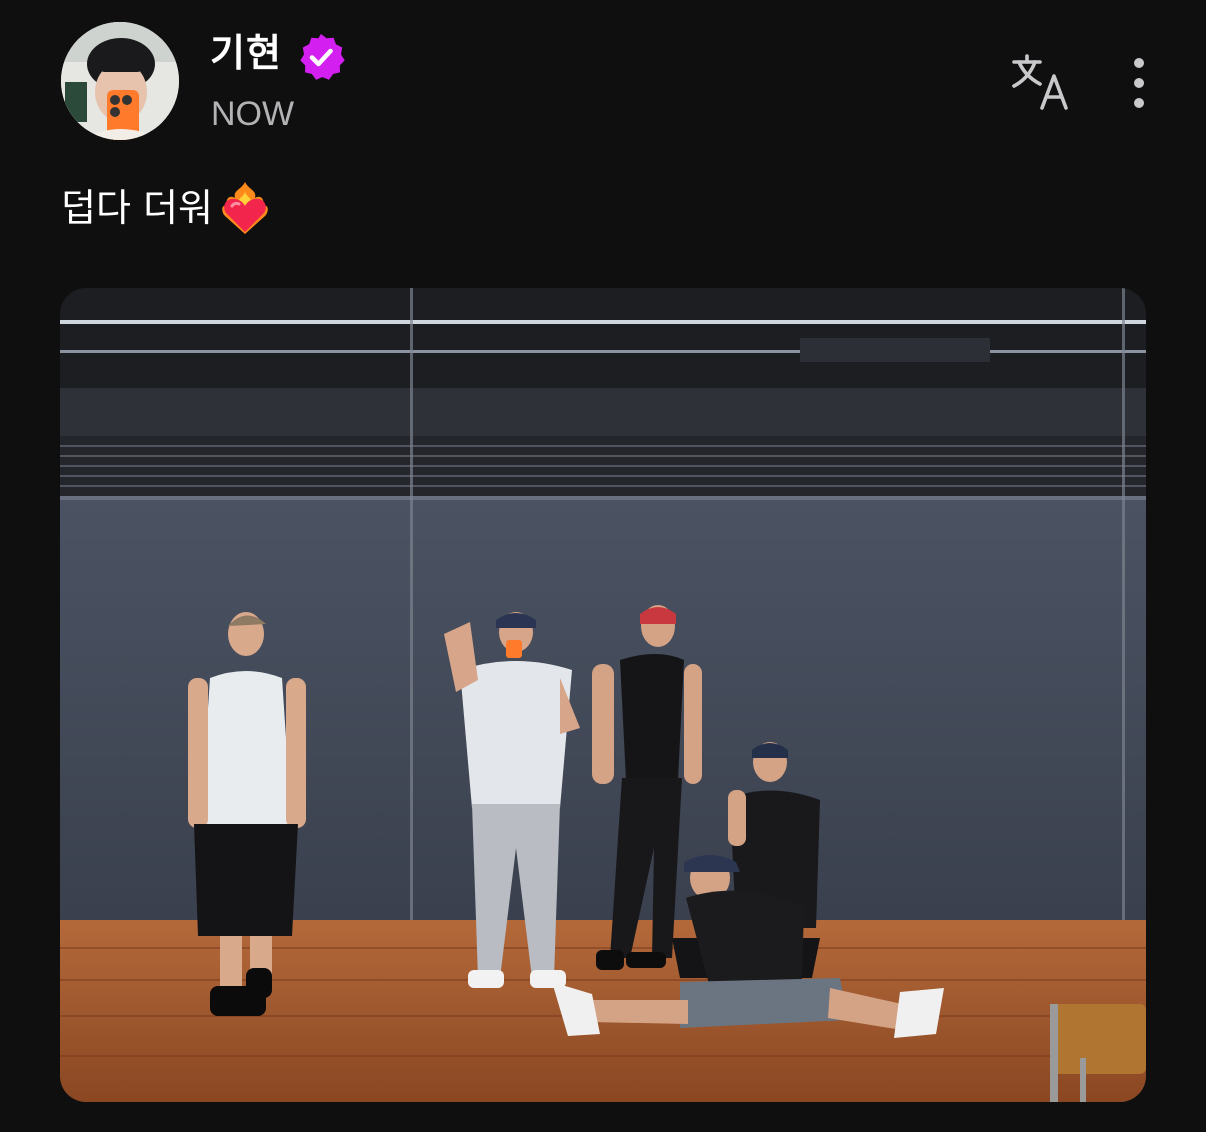 This screenshot has height=1132, width=1206. Describe the element at coordinates (246, 53) in the screenshot. I see `author-name: 기현` at that location.